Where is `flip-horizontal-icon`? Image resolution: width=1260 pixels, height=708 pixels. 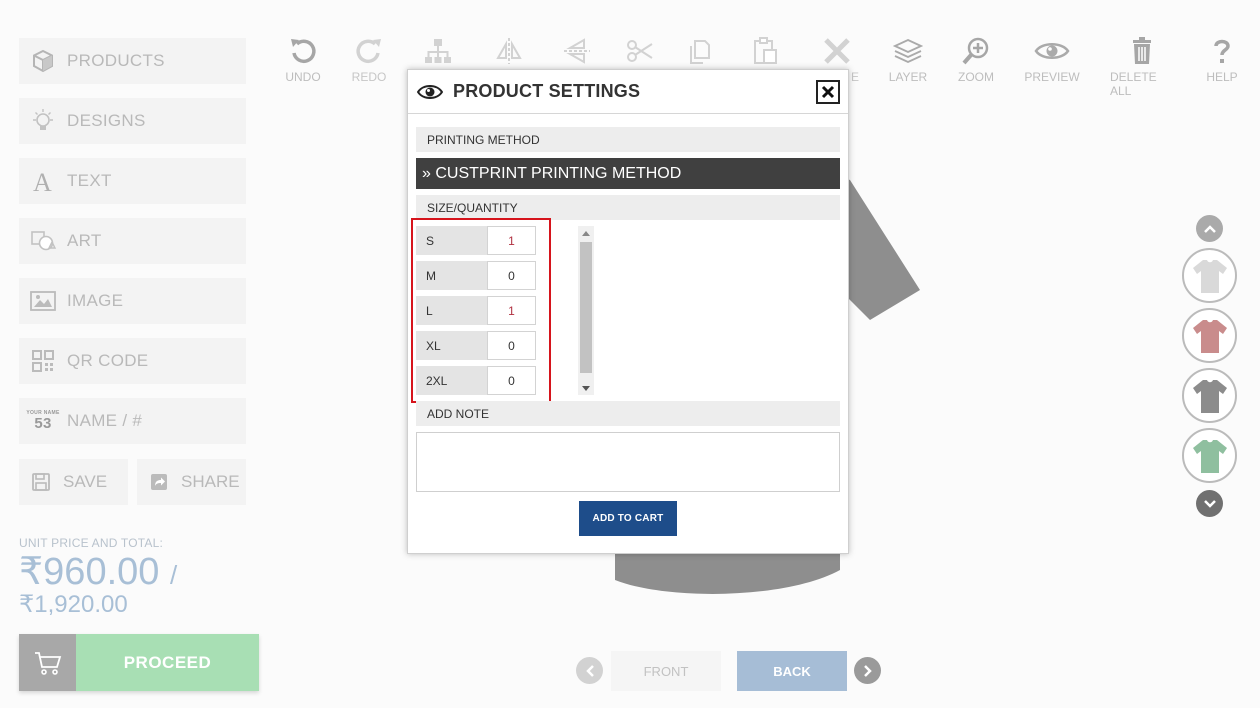
flip-horizontal-icon is located at coordinates (509, 51).